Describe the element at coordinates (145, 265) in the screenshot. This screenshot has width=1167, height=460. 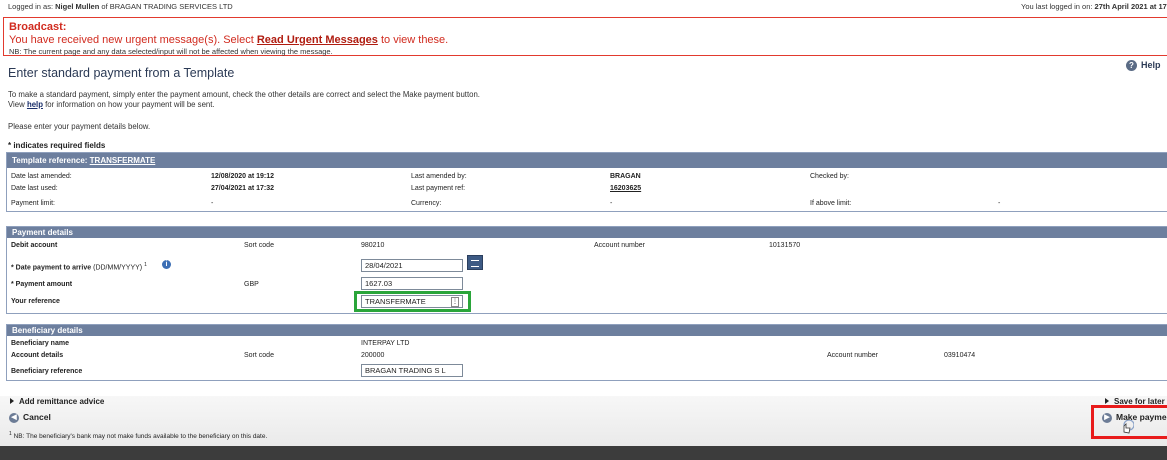
I see `date-footnote-marker: 1` at that location.